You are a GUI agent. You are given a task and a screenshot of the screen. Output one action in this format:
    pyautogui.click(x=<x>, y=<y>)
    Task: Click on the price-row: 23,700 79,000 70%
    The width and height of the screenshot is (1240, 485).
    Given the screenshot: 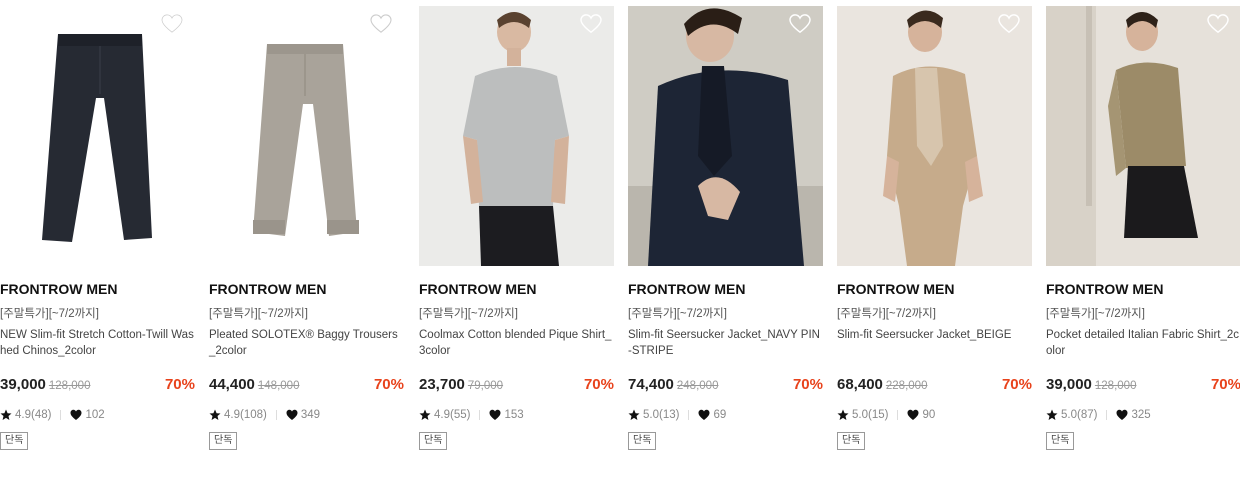 What is the action you would take?
    pyautogui.click(x=516, y=386)
    